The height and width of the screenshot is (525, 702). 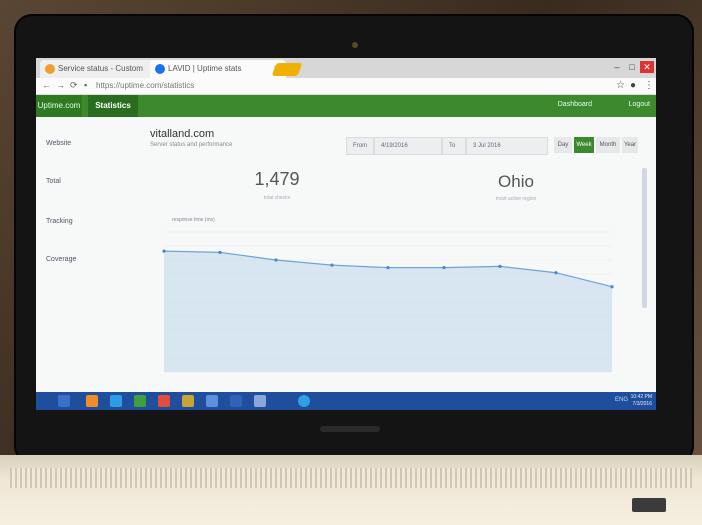 What do you see at coordinates (346, 106) in the screenshot?
I see `app-header: Uptime.com Statistics Dashboard Logout` at bounding box center [346, 106].